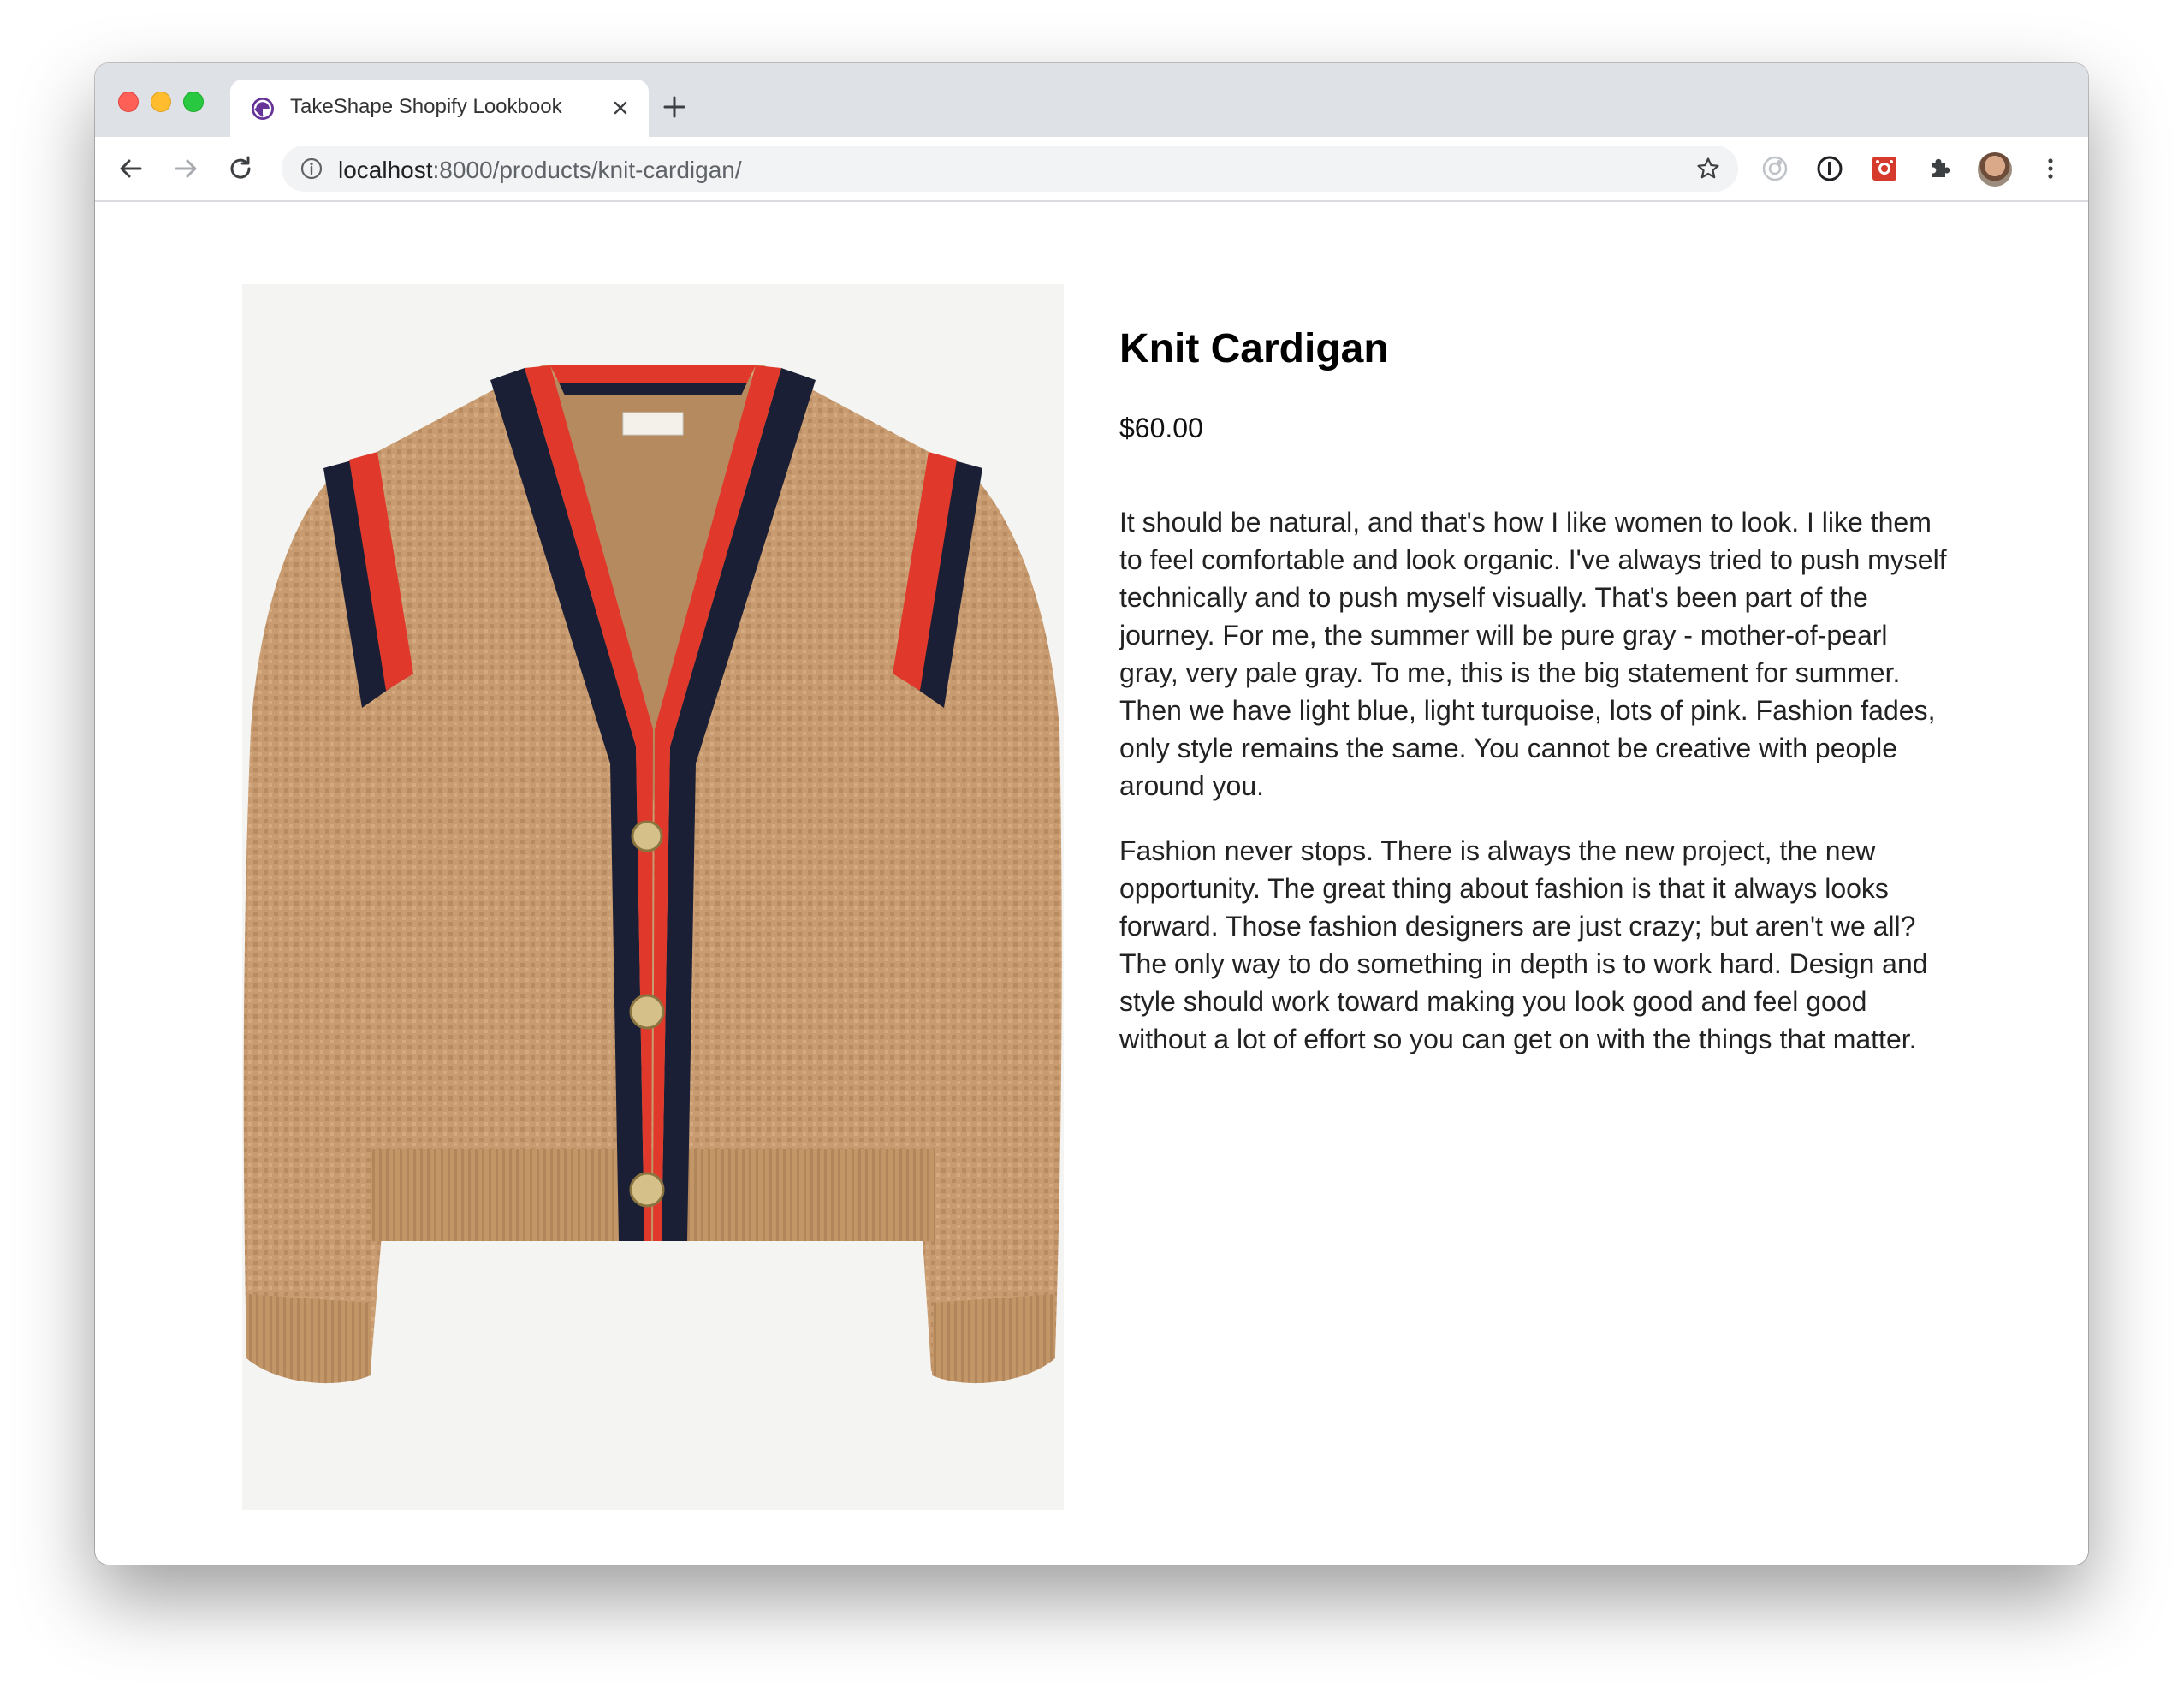 The image size is (2184, 1693). Describe the element at coordinates (1254, 348) in the screenshot. I see `product-title: Knit Cardigan` at that location.